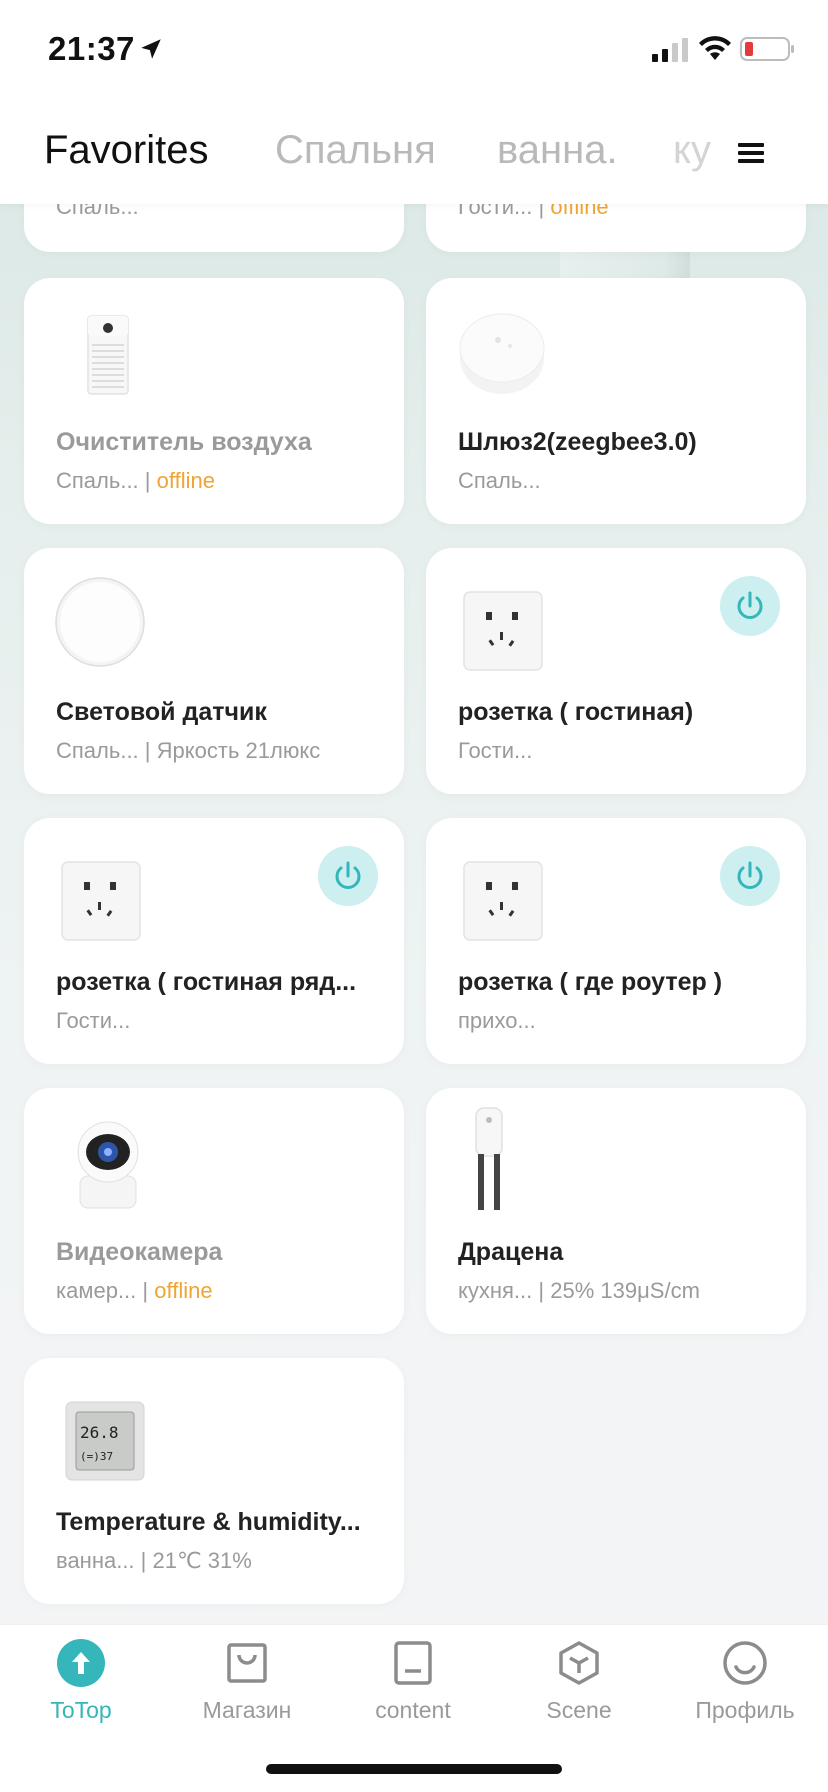  I want to click on nav-content: content, so click(413, 1681).